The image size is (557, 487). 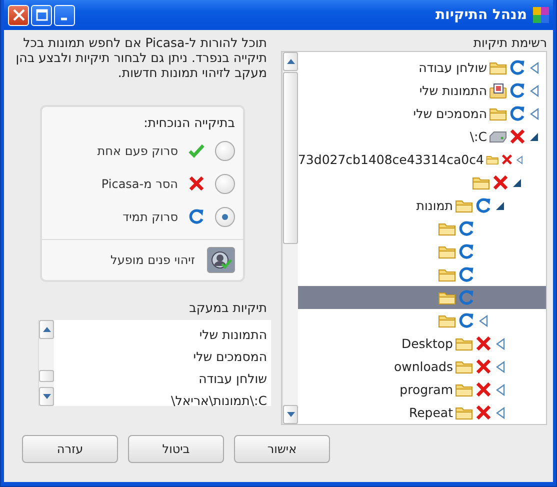 What do you see at coordinates (427, 343) in the screenshot?
I see `folder-name: Desktop` at bounding box center [427, 343].